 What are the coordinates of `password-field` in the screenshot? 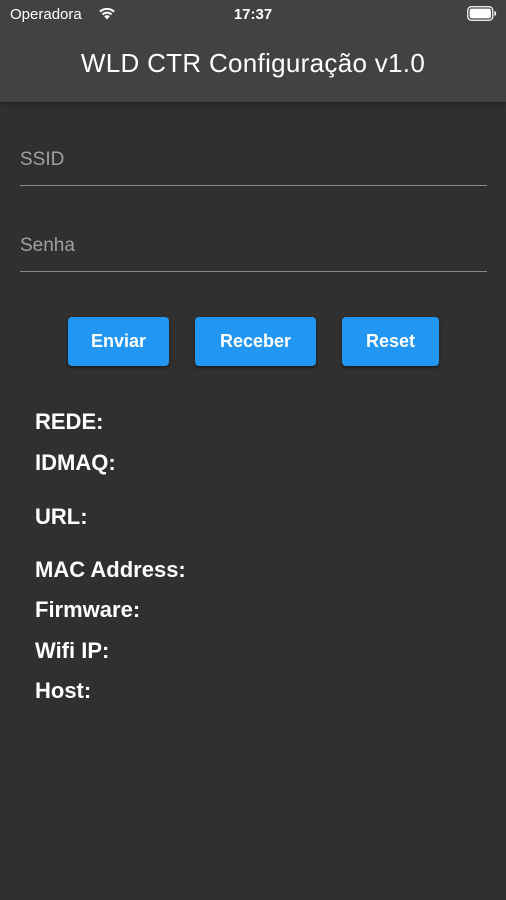 It's located at (253, 242).